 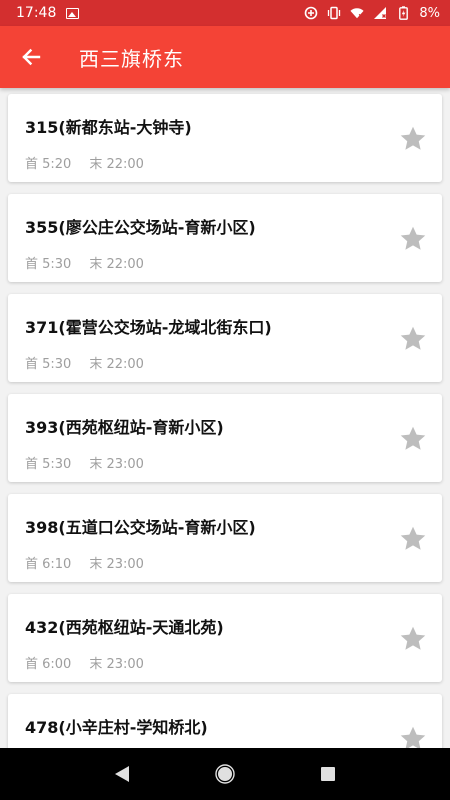 What do you see at coordinates (403, 13) in the screenshot?
I see `battery-icon` at bounding box center [403, 13].